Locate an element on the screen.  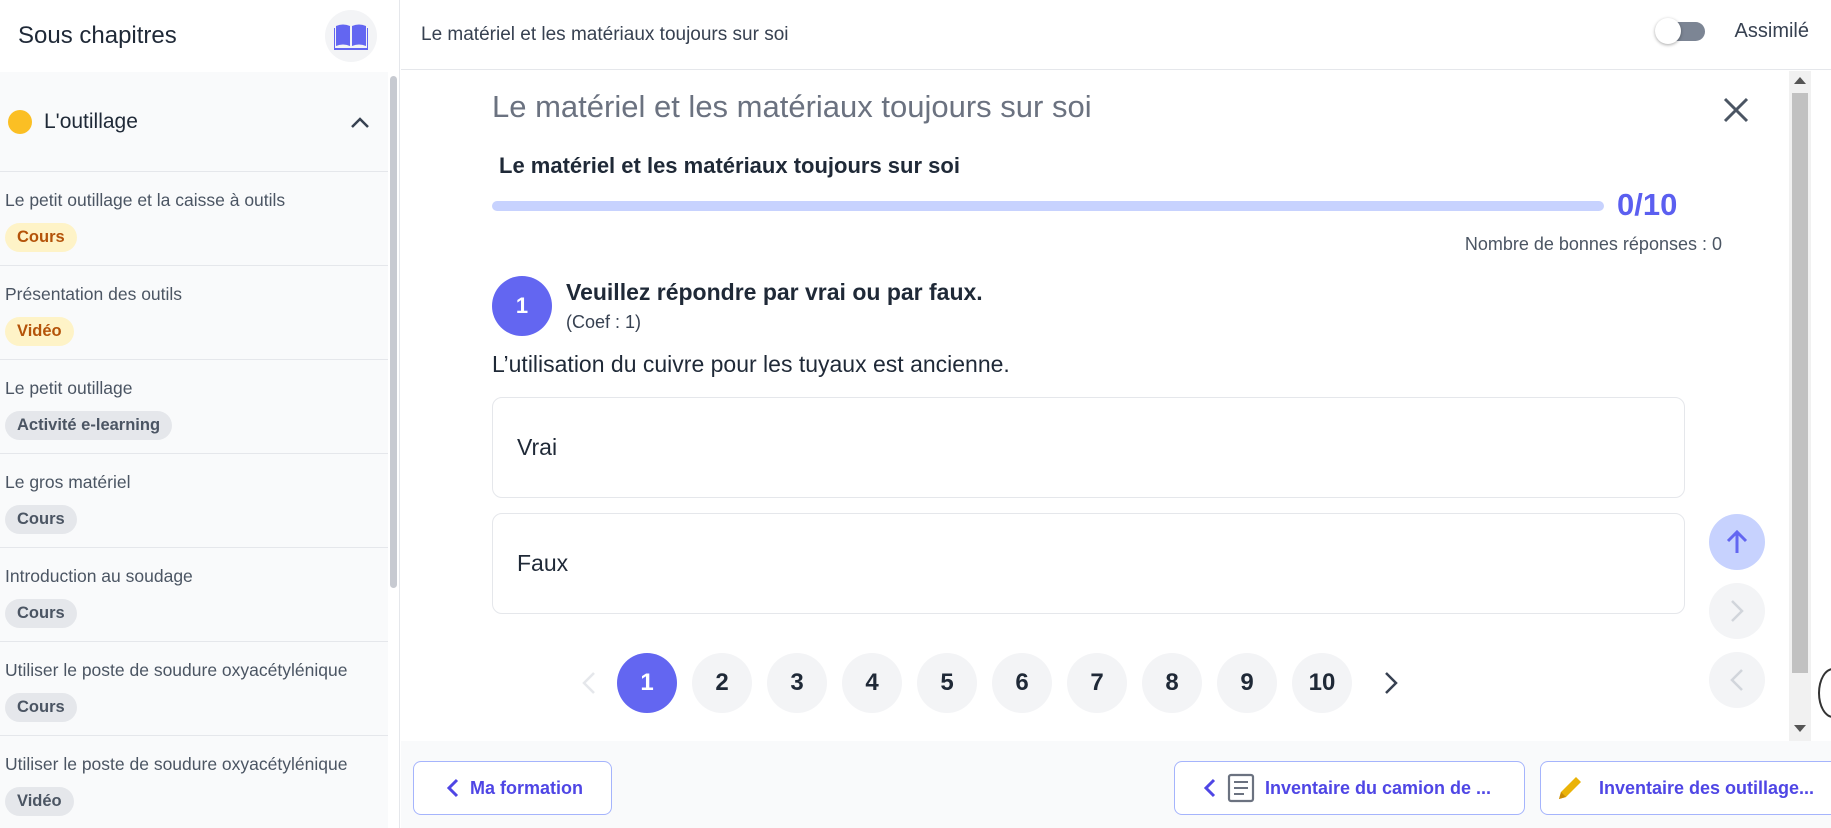
answer-option-vrai: Vrai is located at coordinates (1088, 447).